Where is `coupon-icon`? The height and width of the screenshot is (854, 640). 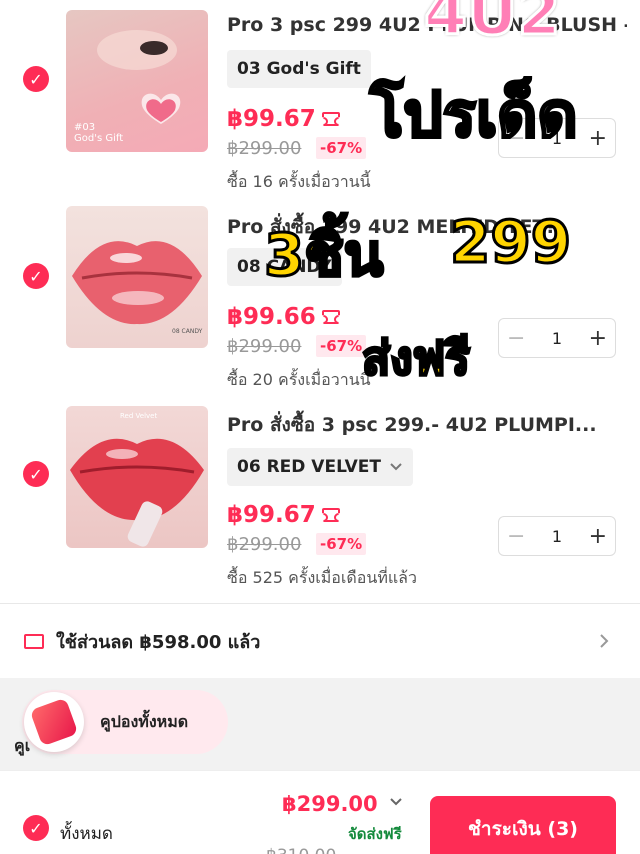 coupon-icon is located at coordinates (54, 722).